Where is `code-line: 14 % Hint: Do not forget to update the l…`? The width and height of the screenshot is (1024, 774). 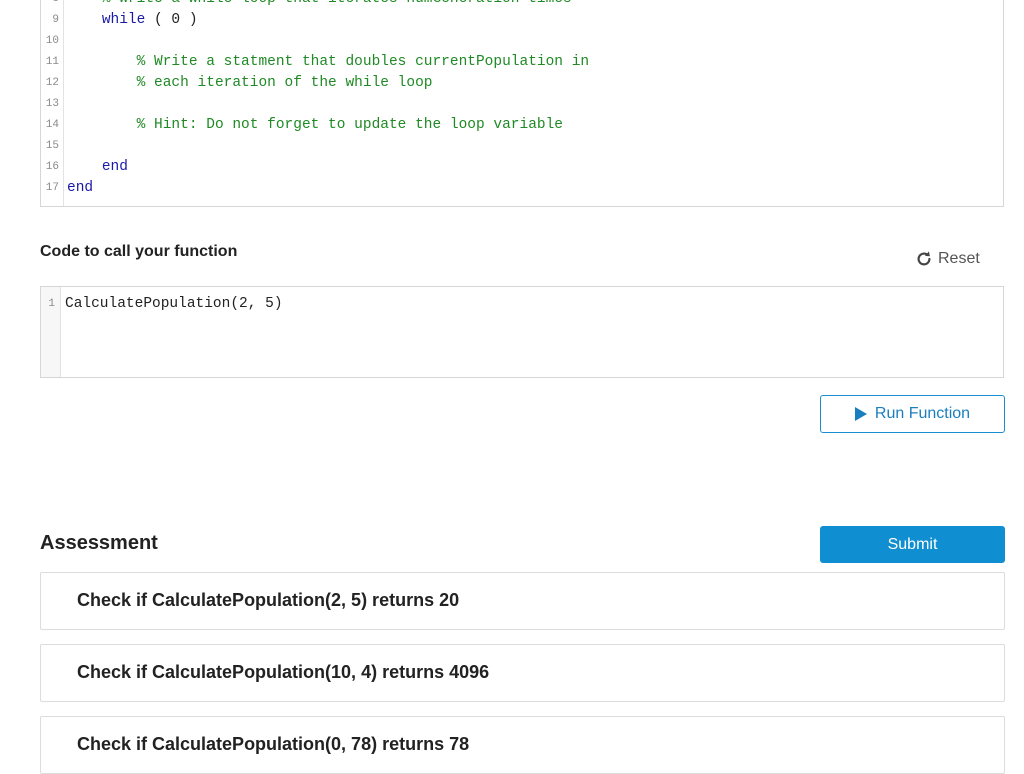
code-line: 14 % Hint: Do not forget to update the l… is located at coordinates (522, 125).